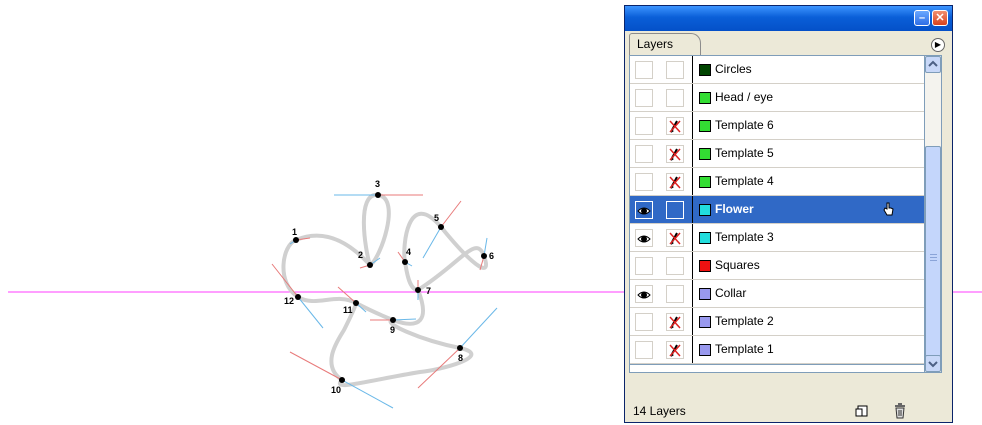 This screenshot has width=982, height=425. I want to click on scroll-down-button, so click(933, 363).